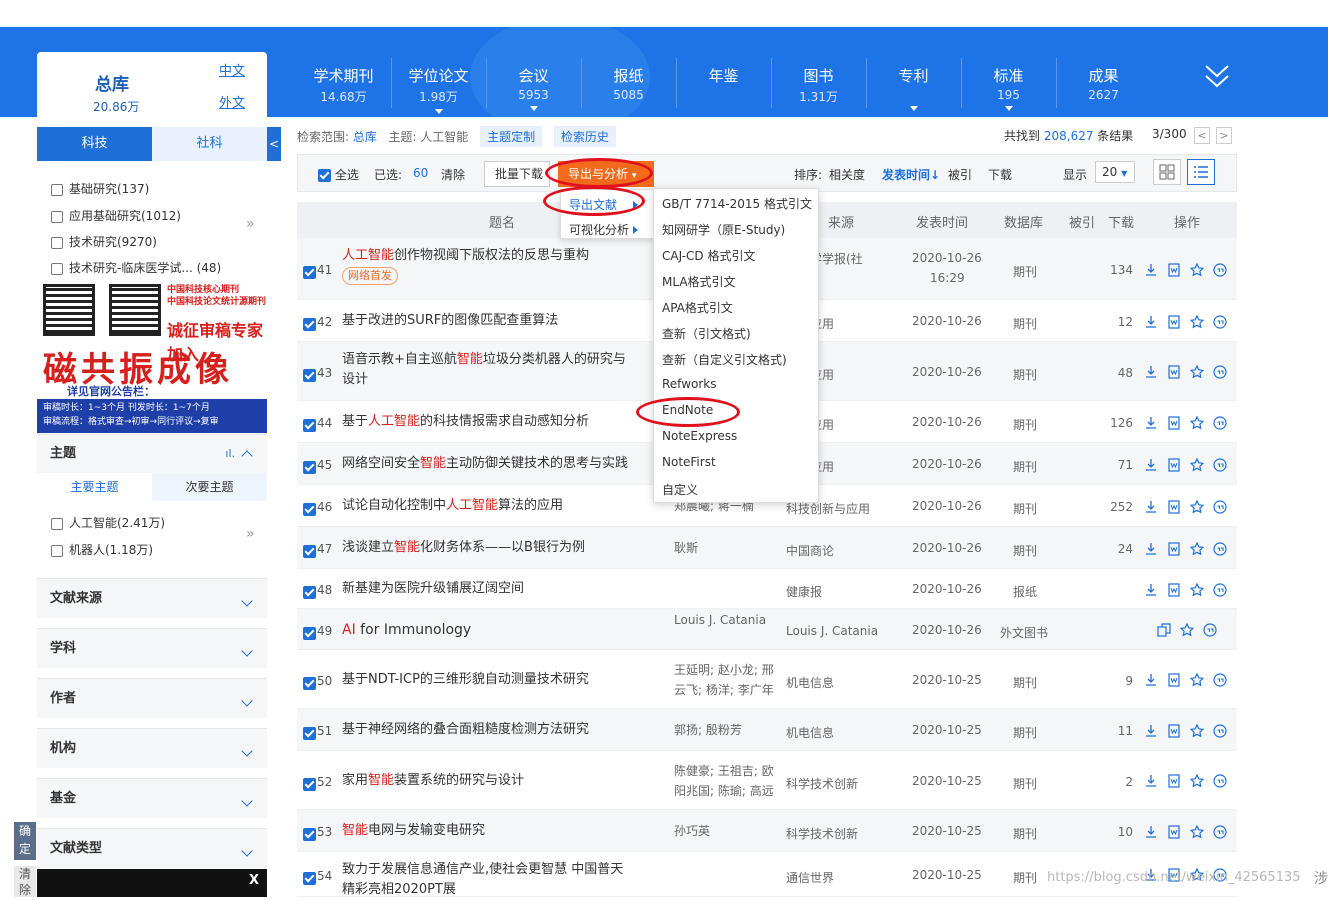 This screenshot has height=900, width=1328. I want to click on tab-sheke: 社科, so click(209, 144).